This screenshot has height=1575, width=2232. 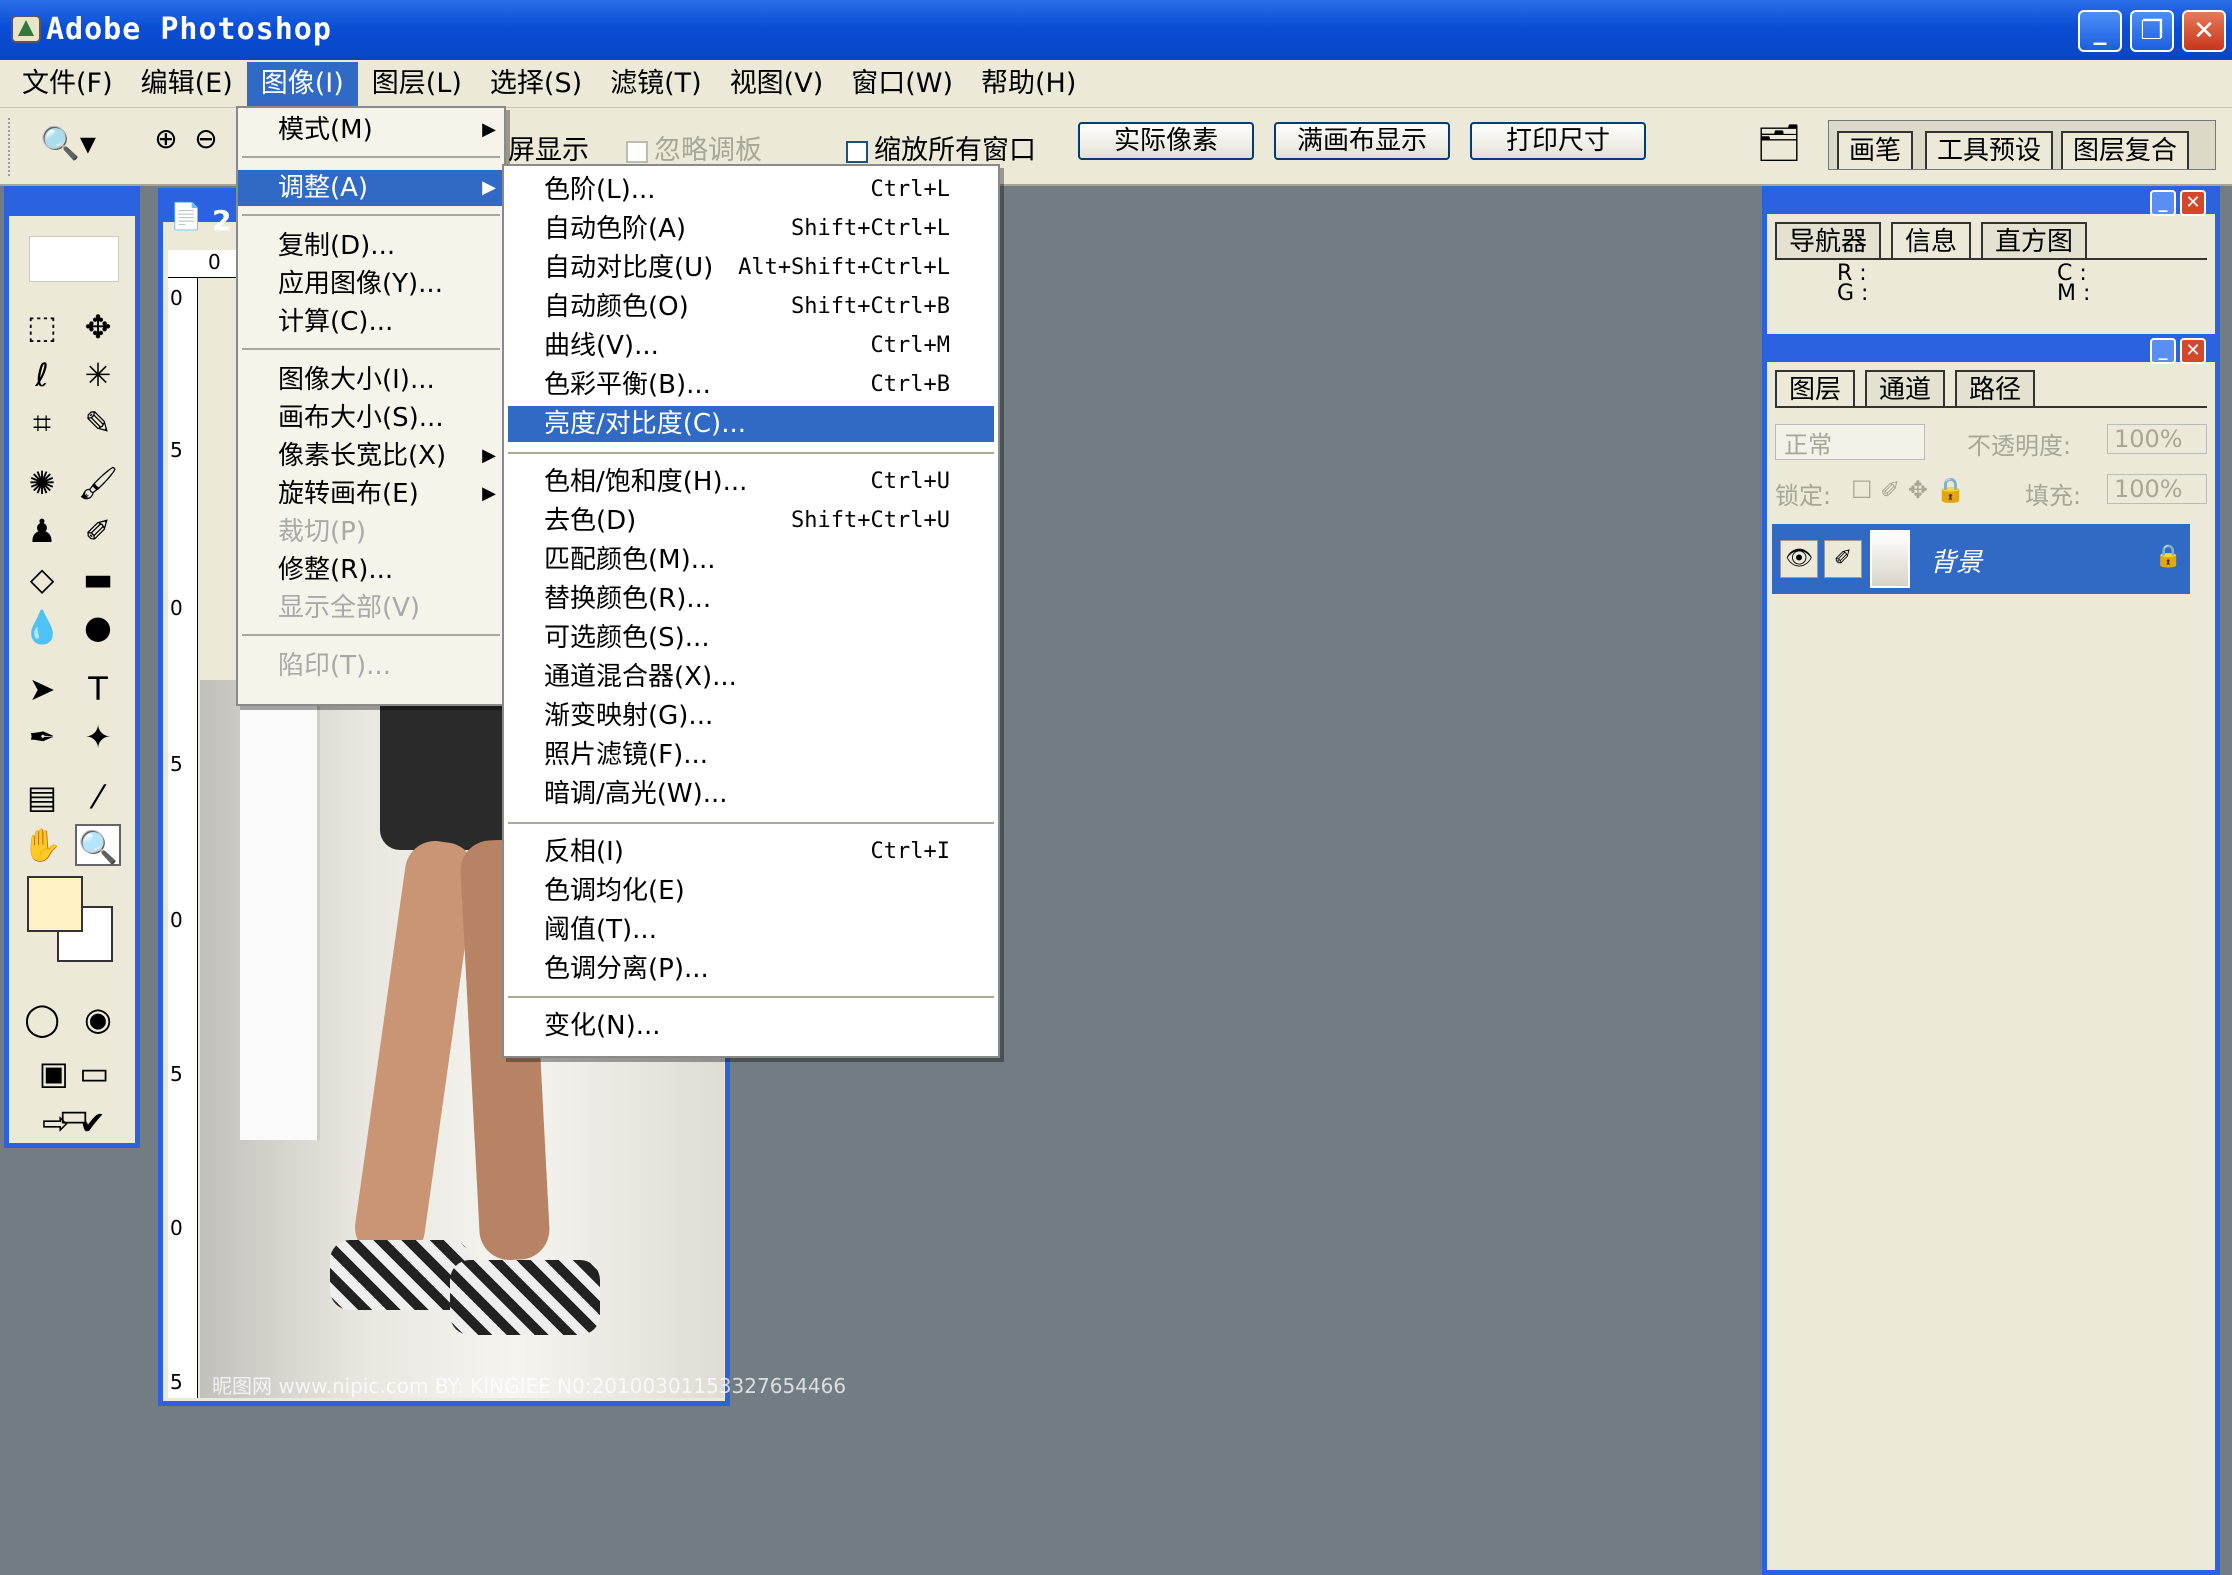 What do you see at coordinates (1908, 490) in the screenshot?
I see `lock-options-icon: ☐ ✐ ✥ 🔒` at bounding box center [1908, 490].